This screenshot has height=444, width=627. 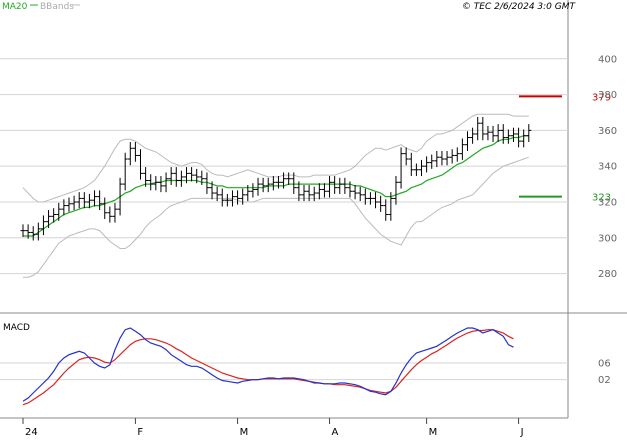 What do you see at coordinates (522, 432) in the screenshot?
I see `x-tick-label: J` at bounding box center [522, 432].